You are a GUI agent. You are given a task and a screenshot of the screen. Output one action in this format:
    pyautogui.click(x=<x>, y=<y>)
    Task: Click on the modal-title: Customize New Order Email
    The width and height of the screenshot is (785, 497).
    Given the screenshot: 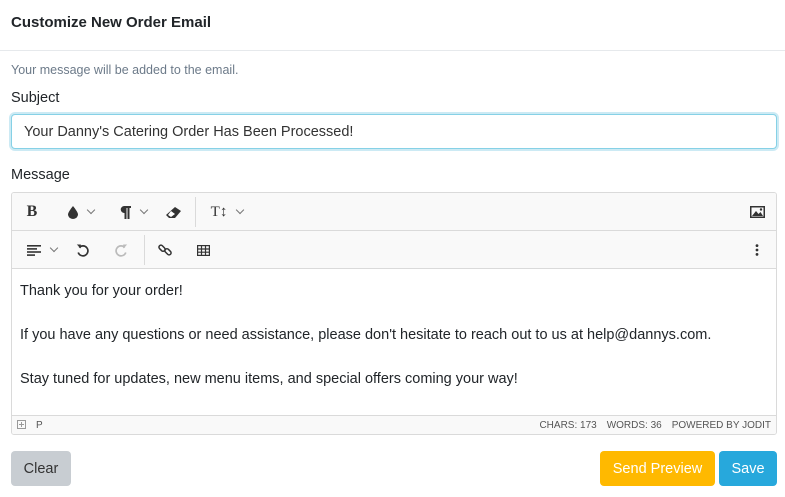 What is the action you would take?
    pyautogui.click(x=111, y=22)
    